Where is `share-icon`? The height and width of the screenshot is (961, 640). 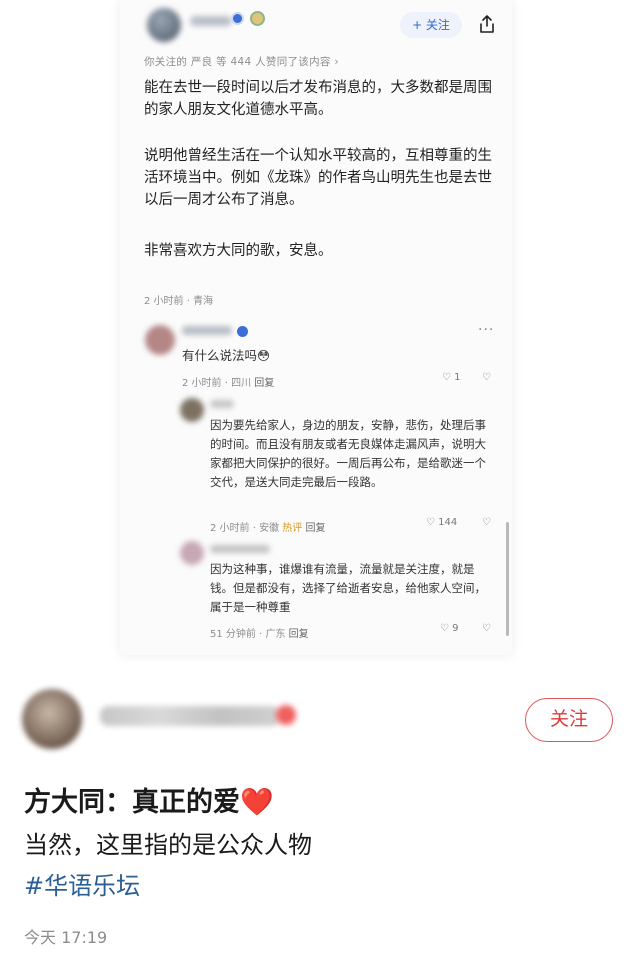 share-icon is located at coordinates (487, 24).